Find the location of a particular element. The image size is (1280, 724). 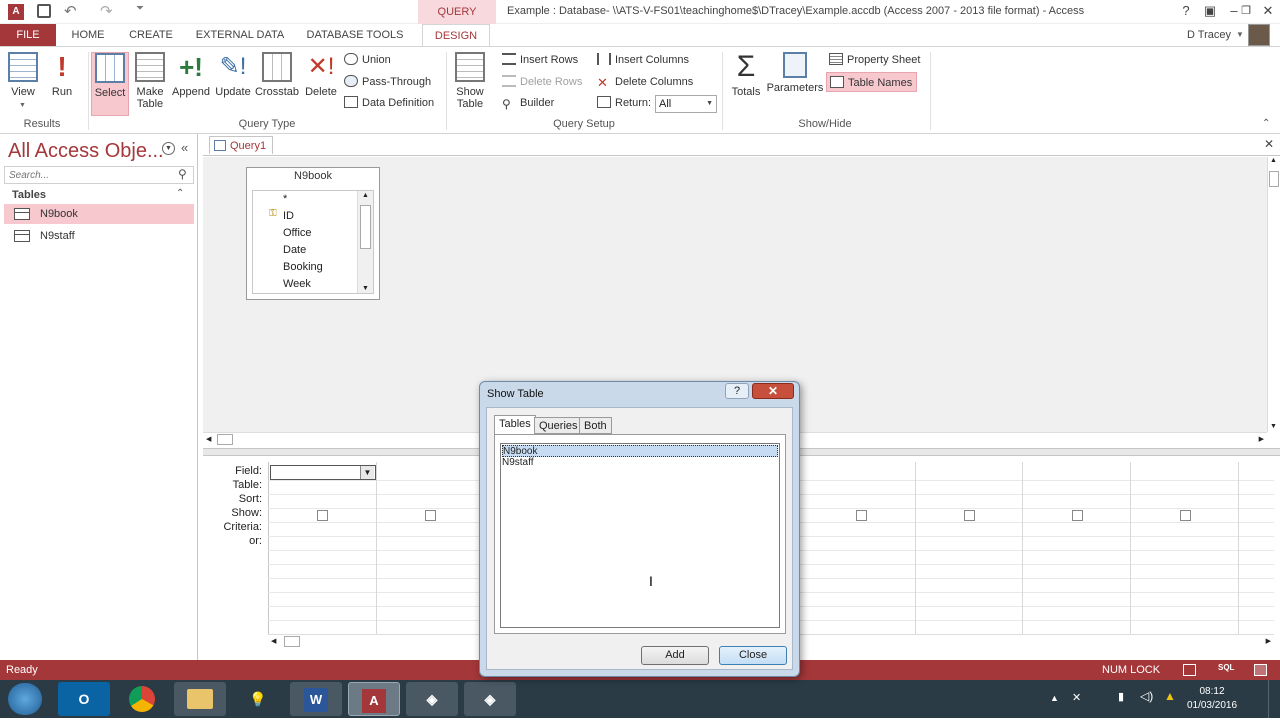

system-clock: 08:12 01/03/2016 is located at coordinates (1212, 699).